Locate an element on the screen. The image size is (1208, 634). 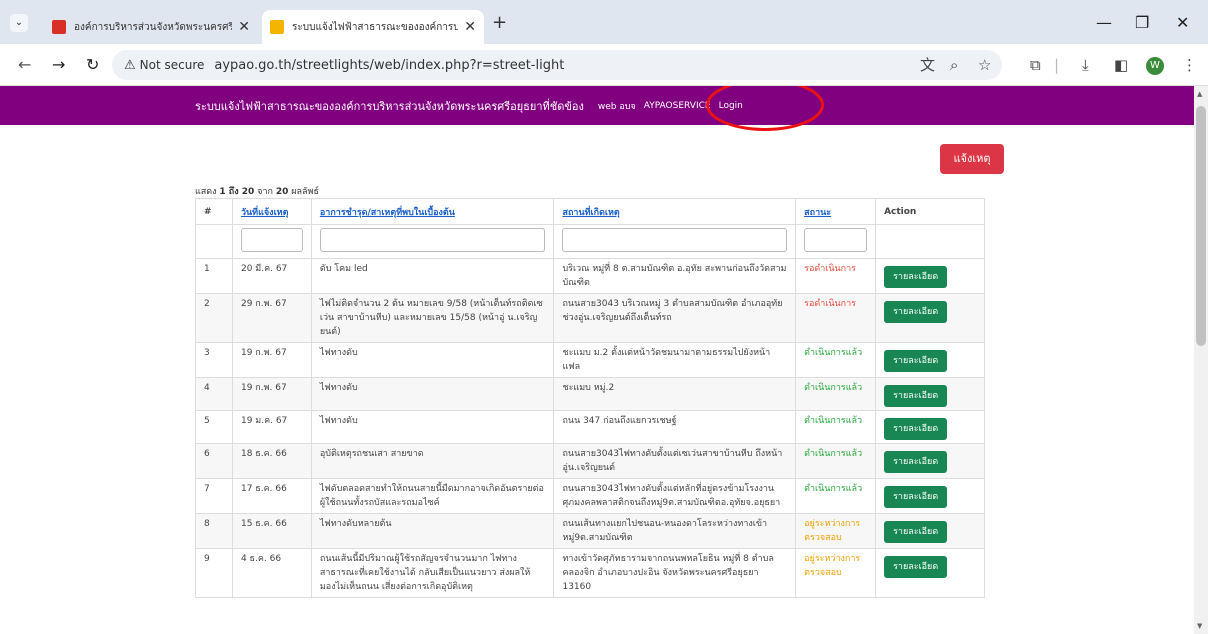
row-status: อยู่ระหว่างการตรวจสอบ is located at coordinates (836, 573).